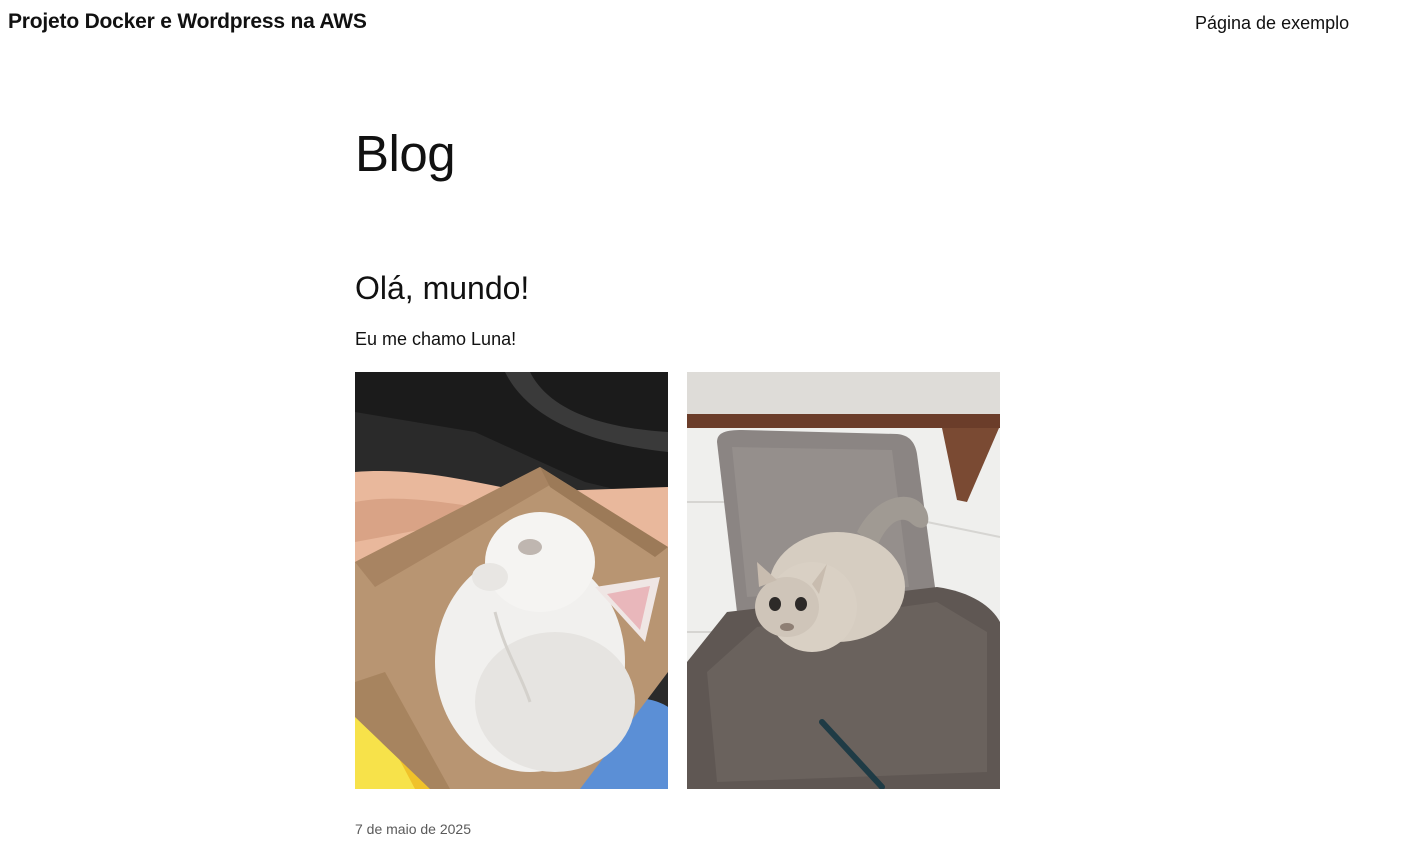 The image size is (1428, 857). I want to click on nav-item-sample-page: Página de exemplo, so click(1272, 23).